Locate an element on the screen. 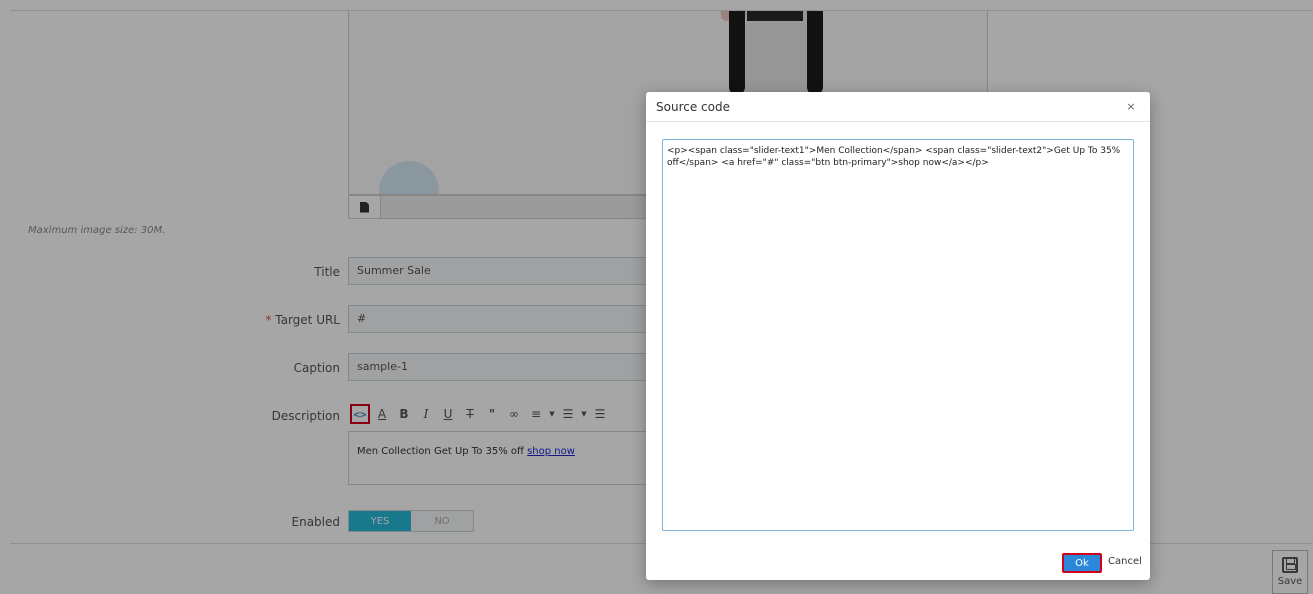 This screenshot has height=594, width=1313. dialog-header: Source code × is located at coordinates (898, 107).